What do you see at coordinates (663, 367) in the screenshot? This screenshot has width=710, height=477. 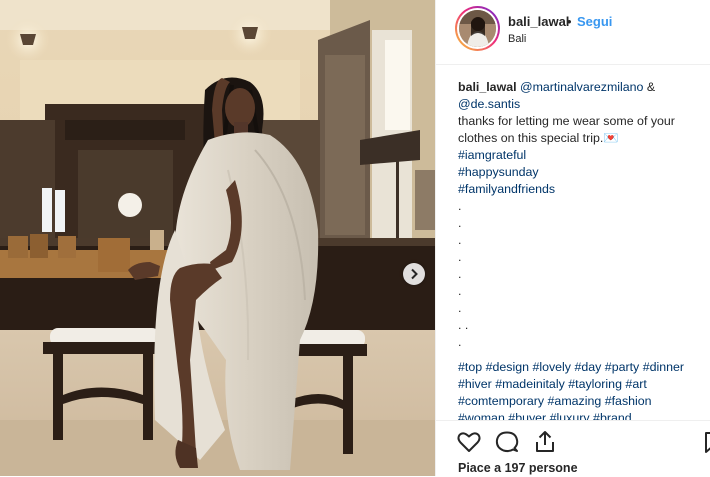 I see `hashtag-link: #dinner` at bounding box center [663, 367].